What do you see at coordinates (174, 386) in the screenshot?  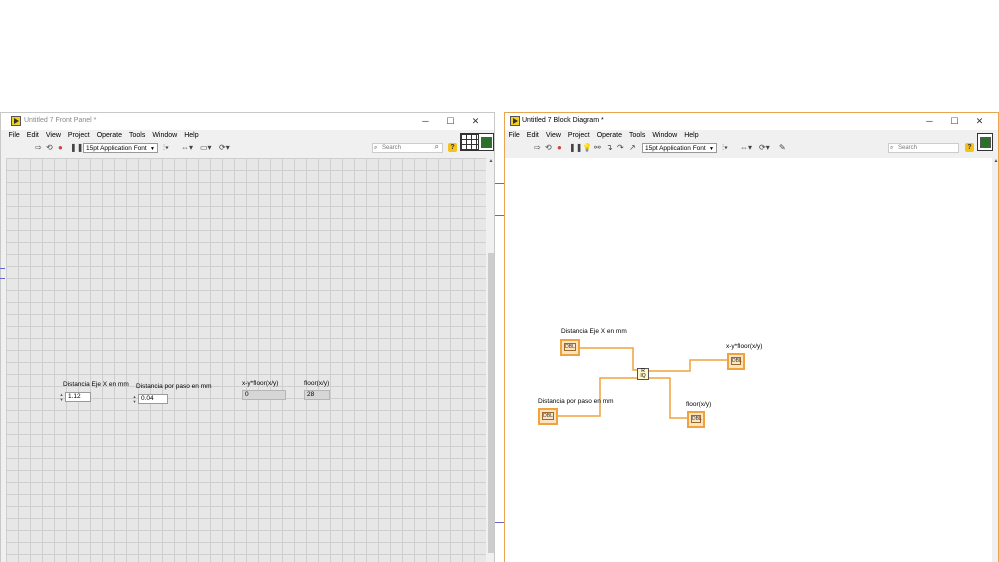 I see `control-label-y: Distancia por paso en mm` at bounding box center [174, 386].